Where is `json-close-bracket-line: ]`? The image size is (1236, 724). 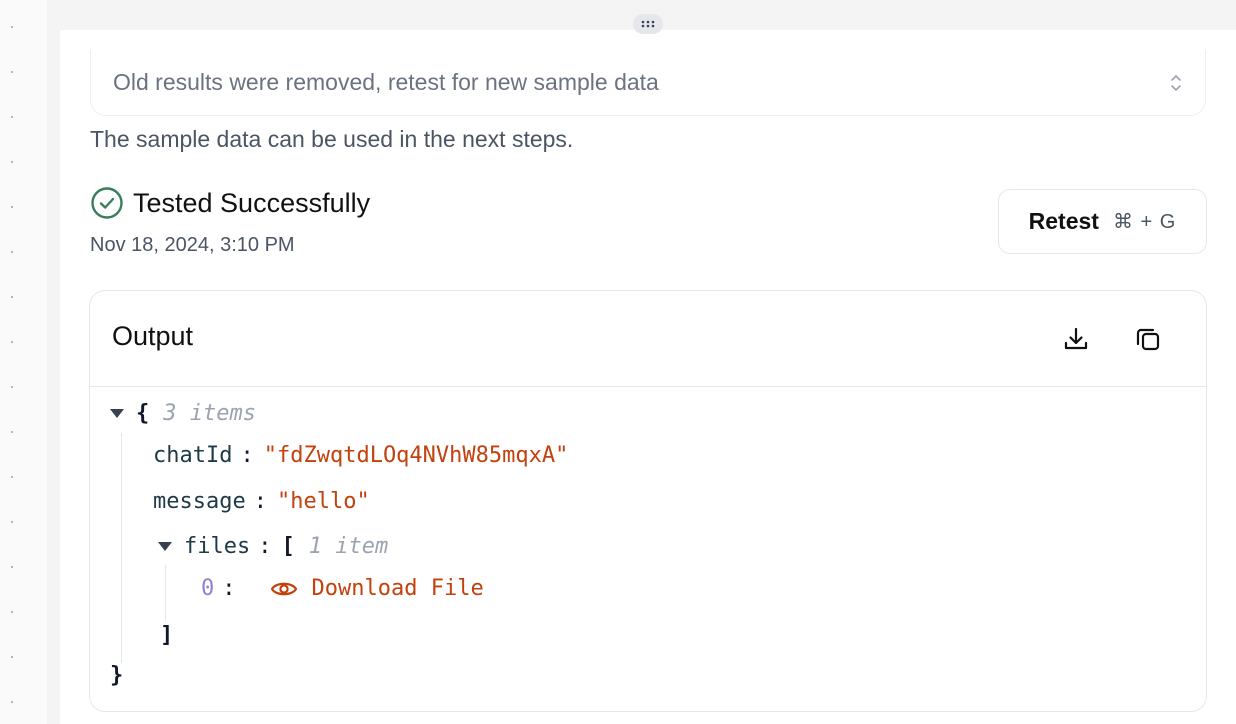 json-close-bracket-line: ] is located at coordinates (166, 635).